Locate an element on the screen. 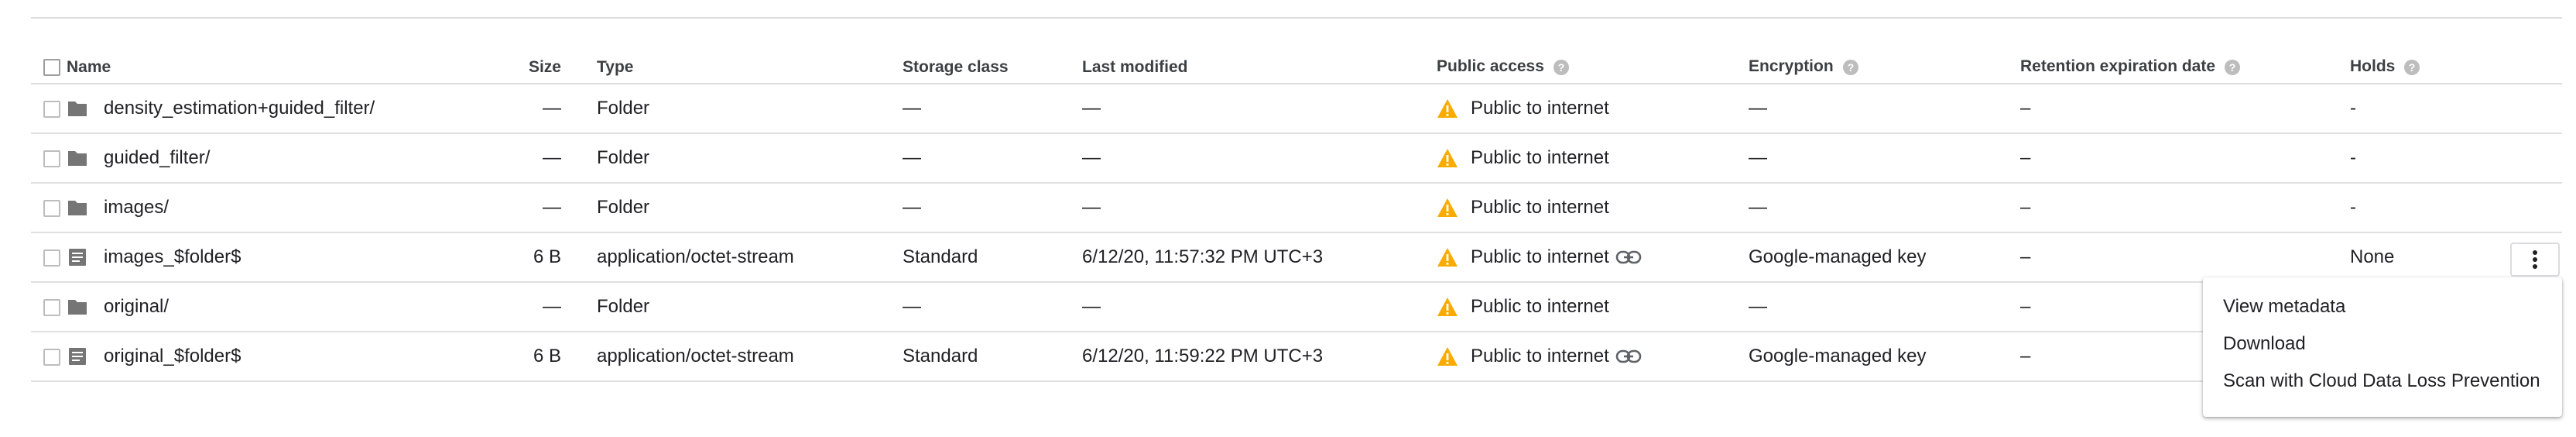  column-header-encryption: Encryption? is located at coordinates (1884, 67).